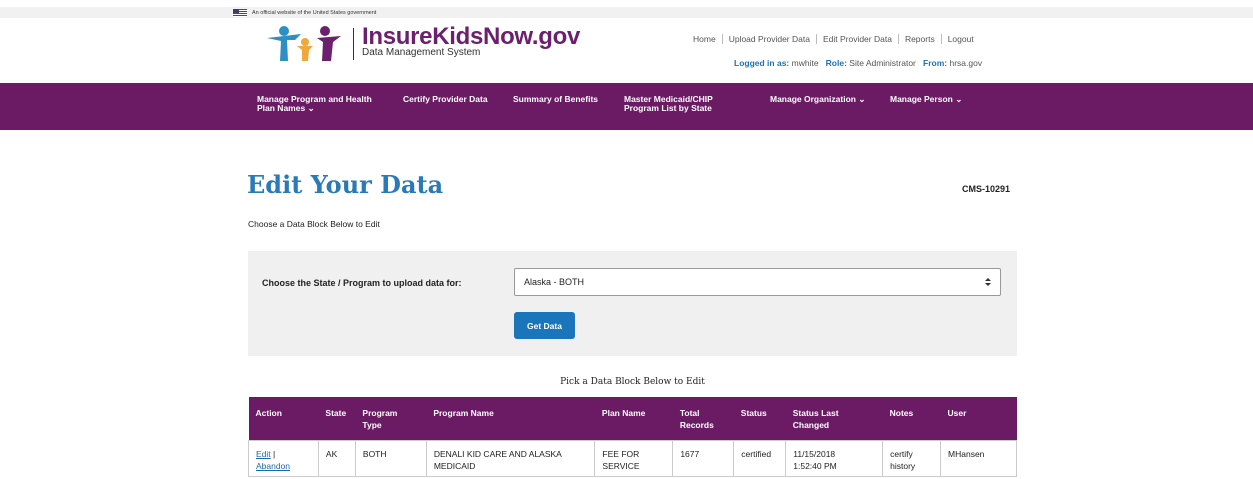 This screenshot has width=1253, height=479. What do you see at coordinates (769, 39) in the screenshot?
I see `nav-upload-provider-data-link: Upload Provider Data` at bounding box center [769, 39].